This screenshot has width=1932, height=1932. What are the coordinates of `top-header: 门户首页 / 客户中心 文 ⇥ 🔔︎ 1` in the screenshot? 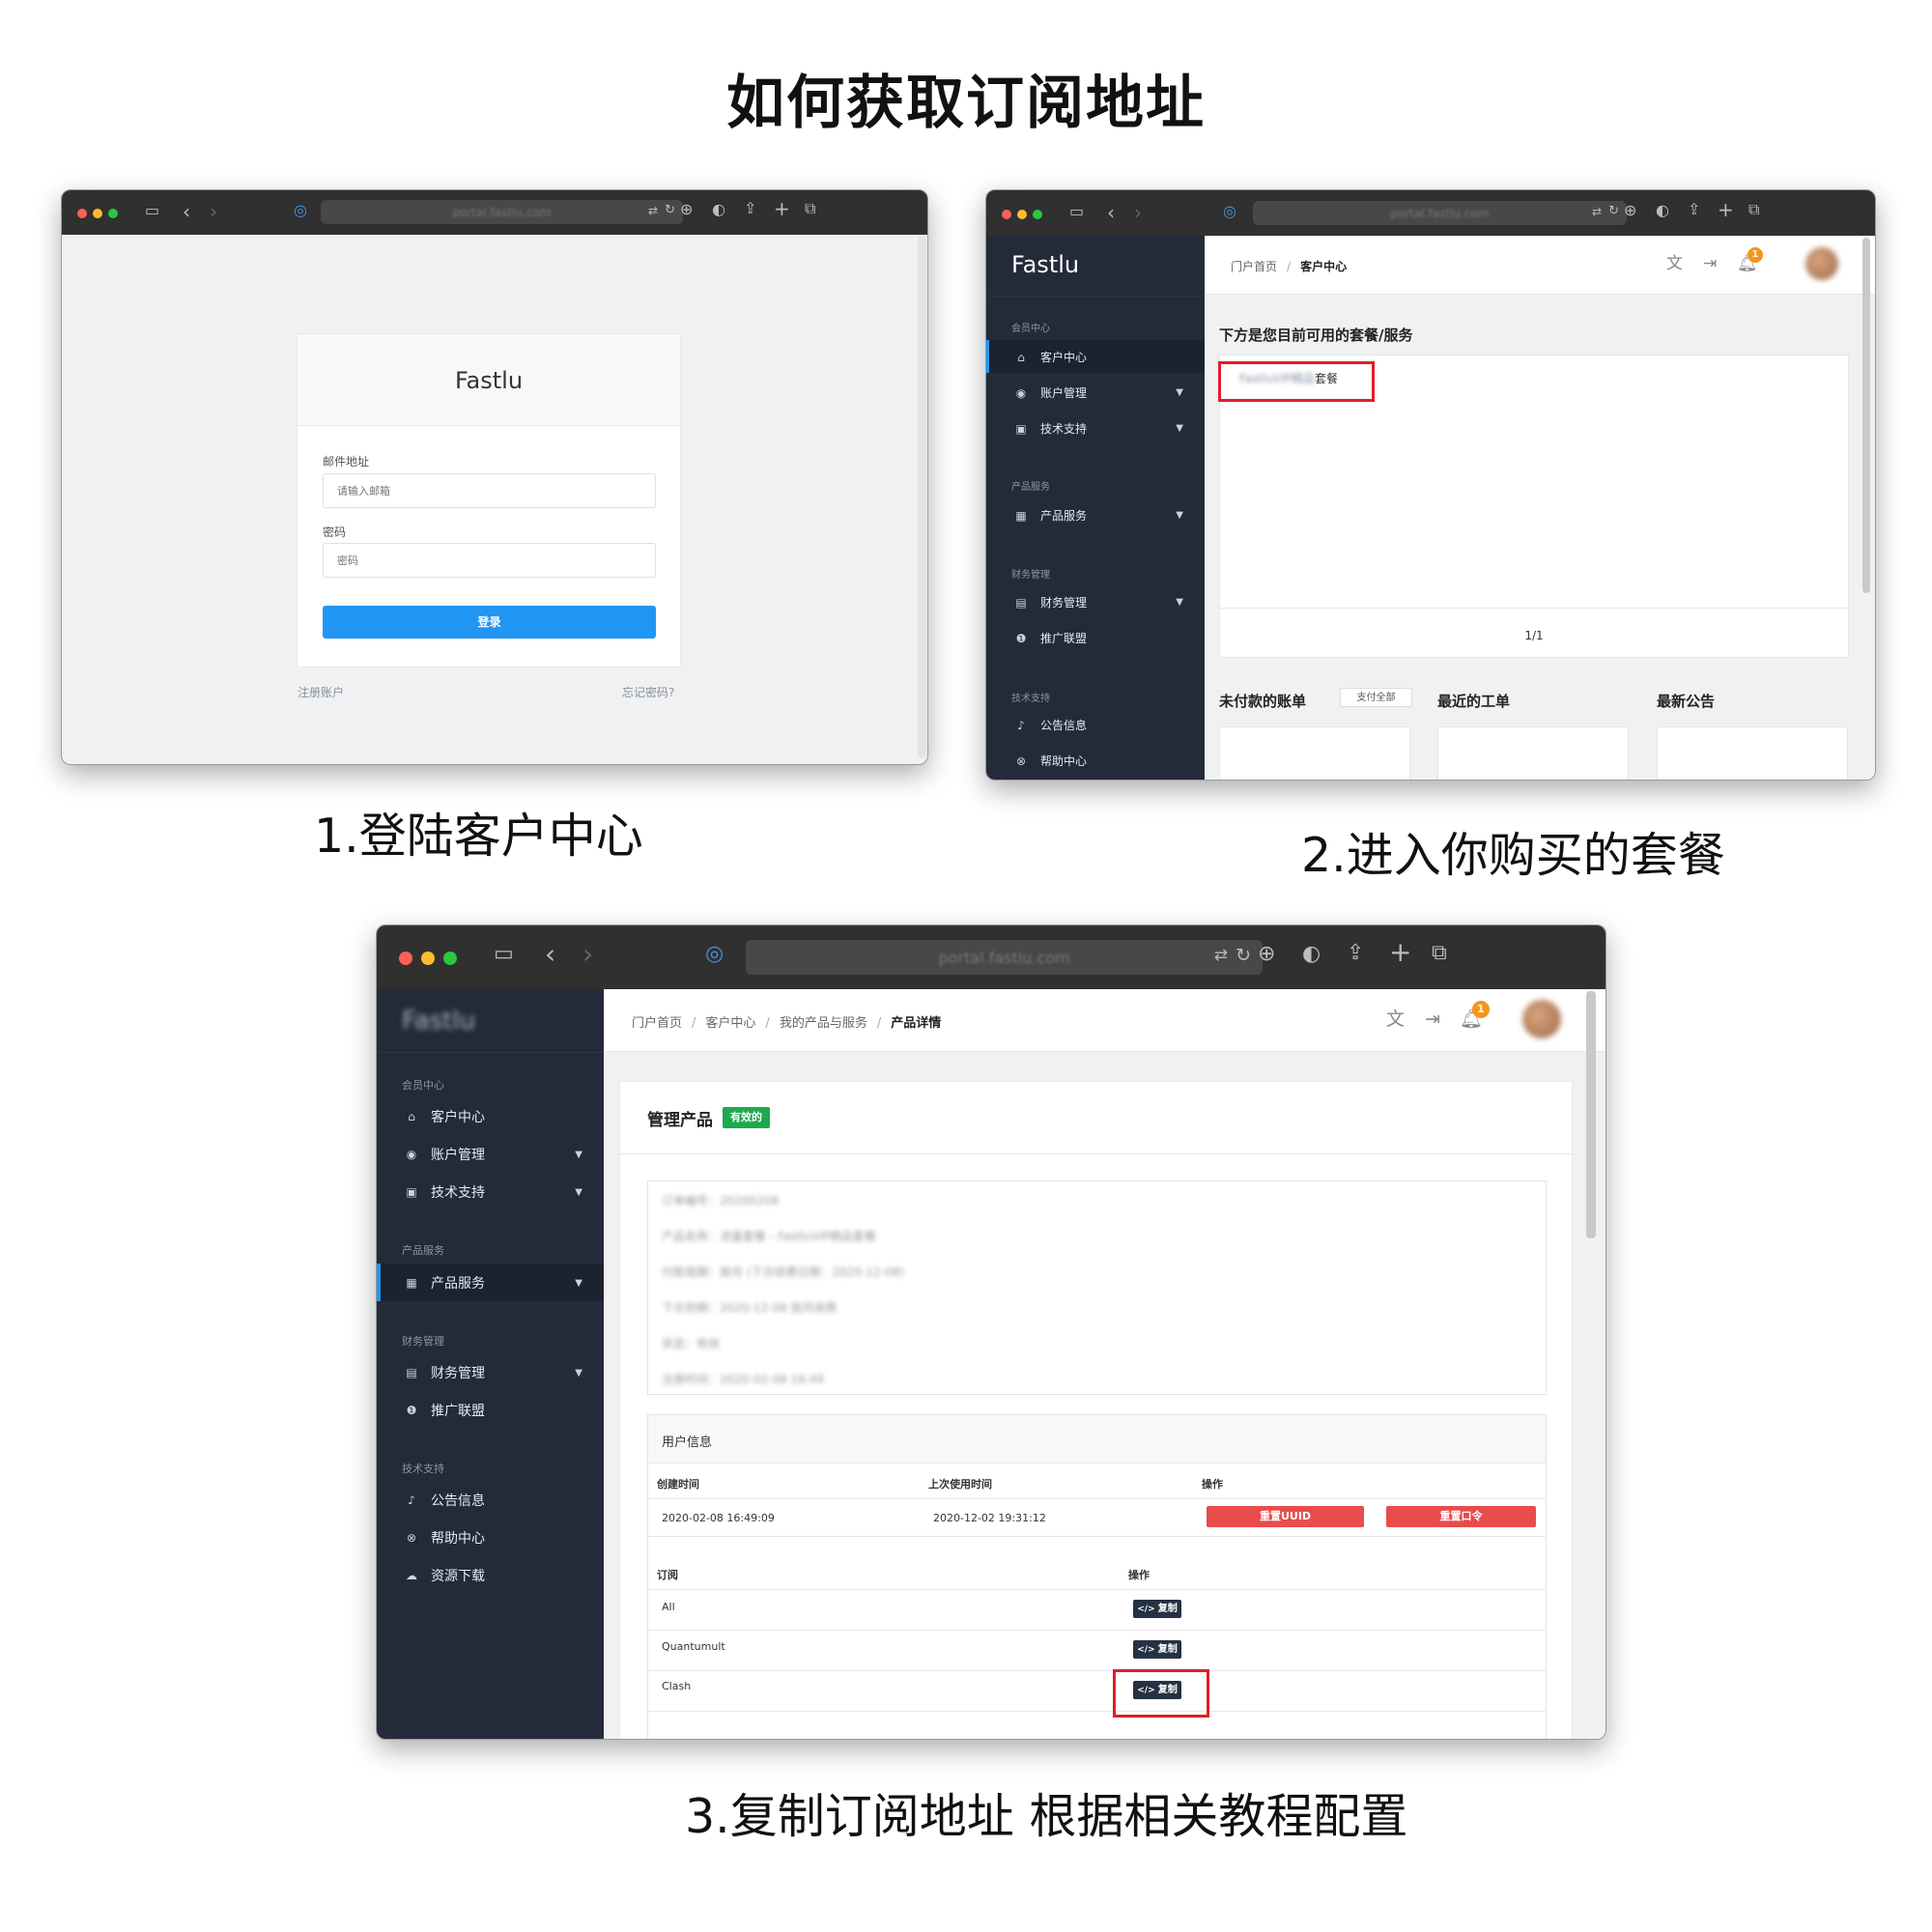 It's located at (1540, 265).